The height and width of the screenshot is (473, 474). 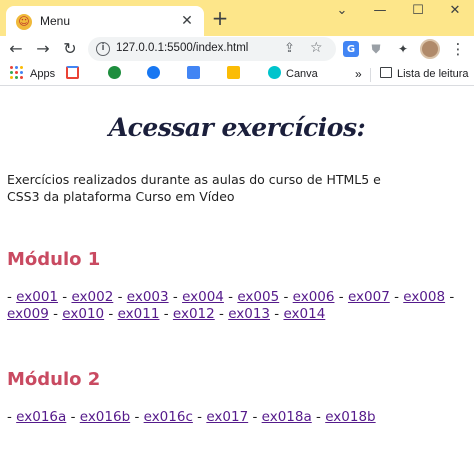 What do you see at coordinates (287, 417) in the screenshot?
I see `exercise-link-ex018a: ex018a` at bounding box center [287, 417].